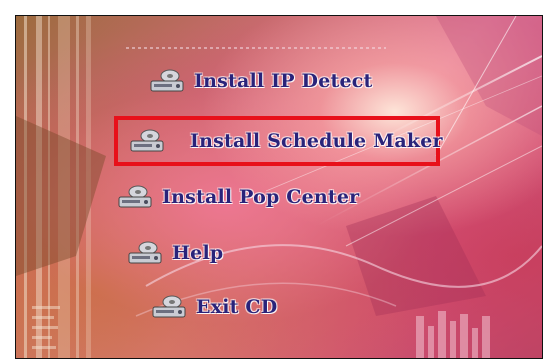 Image resolution: width=548 pixels, height=363 pixels. What do you see at coordinates (237, 307) in the screenshot?
I see `menu-item-label: Exit CD` at bounding box center [237, 307].